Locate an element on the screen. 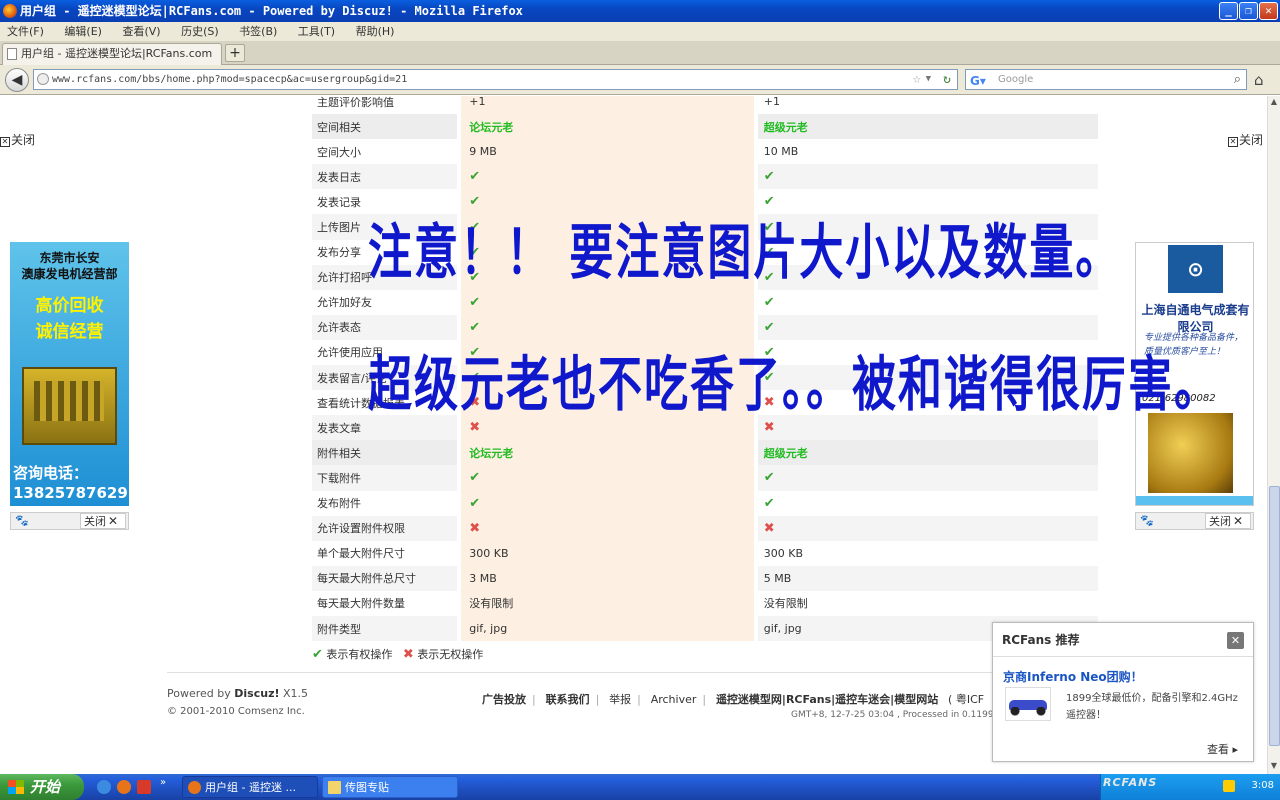 This screenshot has height=800, width=1280. site-identity-icon is located at coordinates (43, 79).